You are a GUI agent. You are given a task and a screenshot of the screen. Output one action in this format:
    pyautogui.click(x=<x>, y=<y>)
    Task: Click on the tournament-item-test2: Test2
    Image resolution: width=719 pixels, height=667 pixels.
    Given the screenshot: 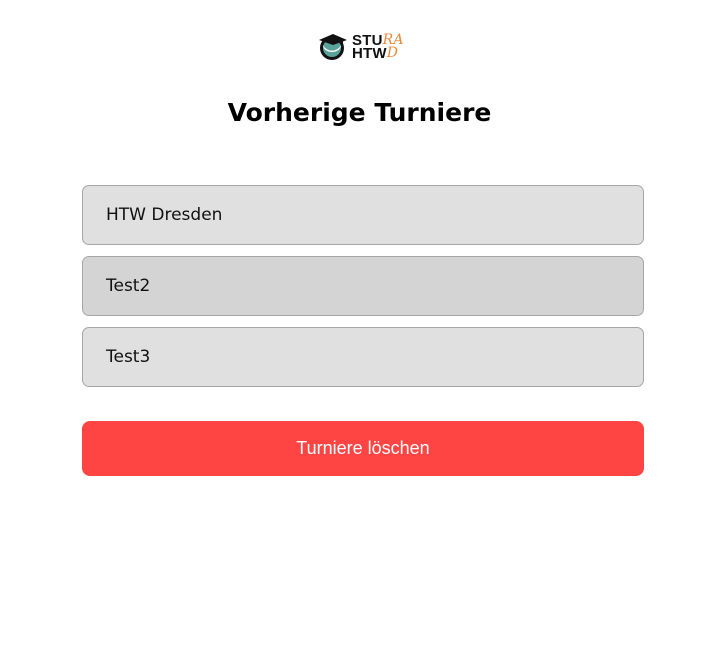 What is the action you would take?
    pyautogui.click(x=363, y=286)
    